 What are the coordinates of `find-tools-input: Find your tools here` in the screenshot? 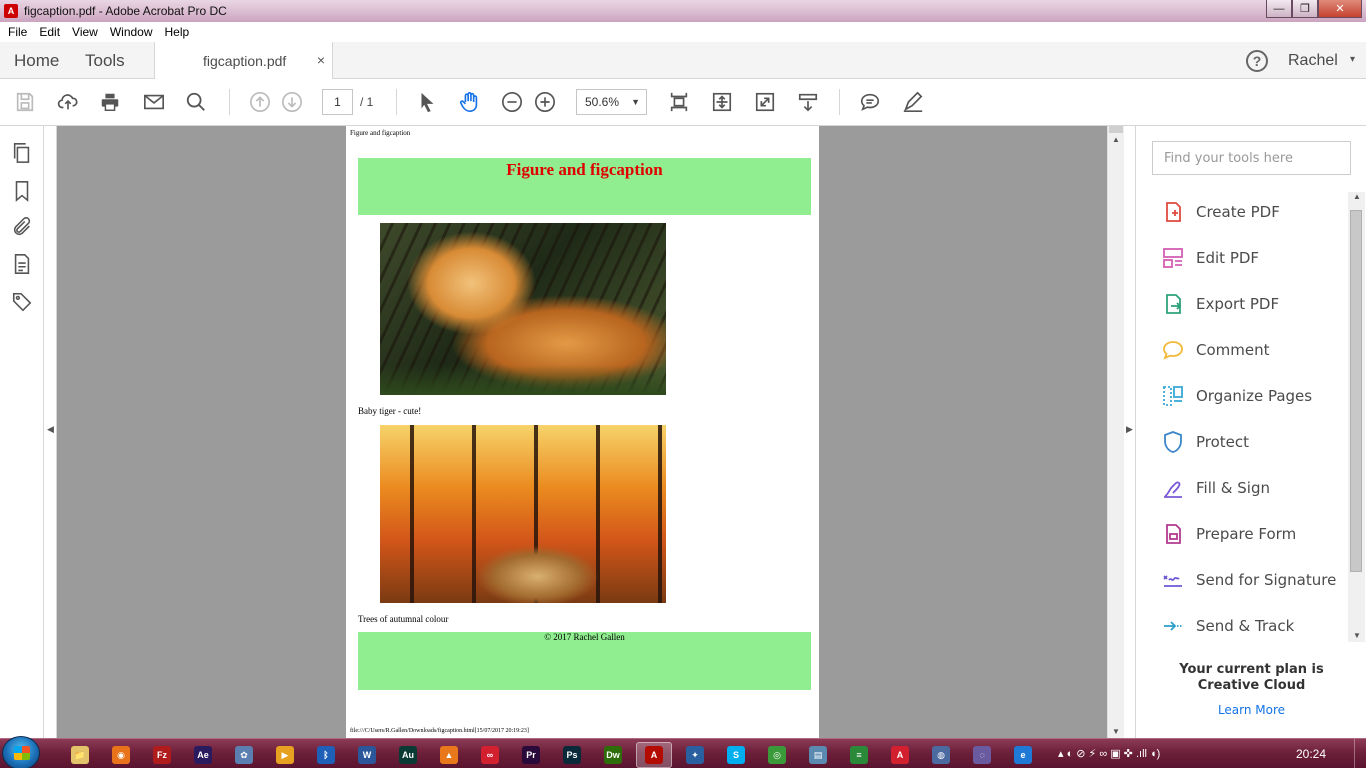 It's located at (1251, 158).